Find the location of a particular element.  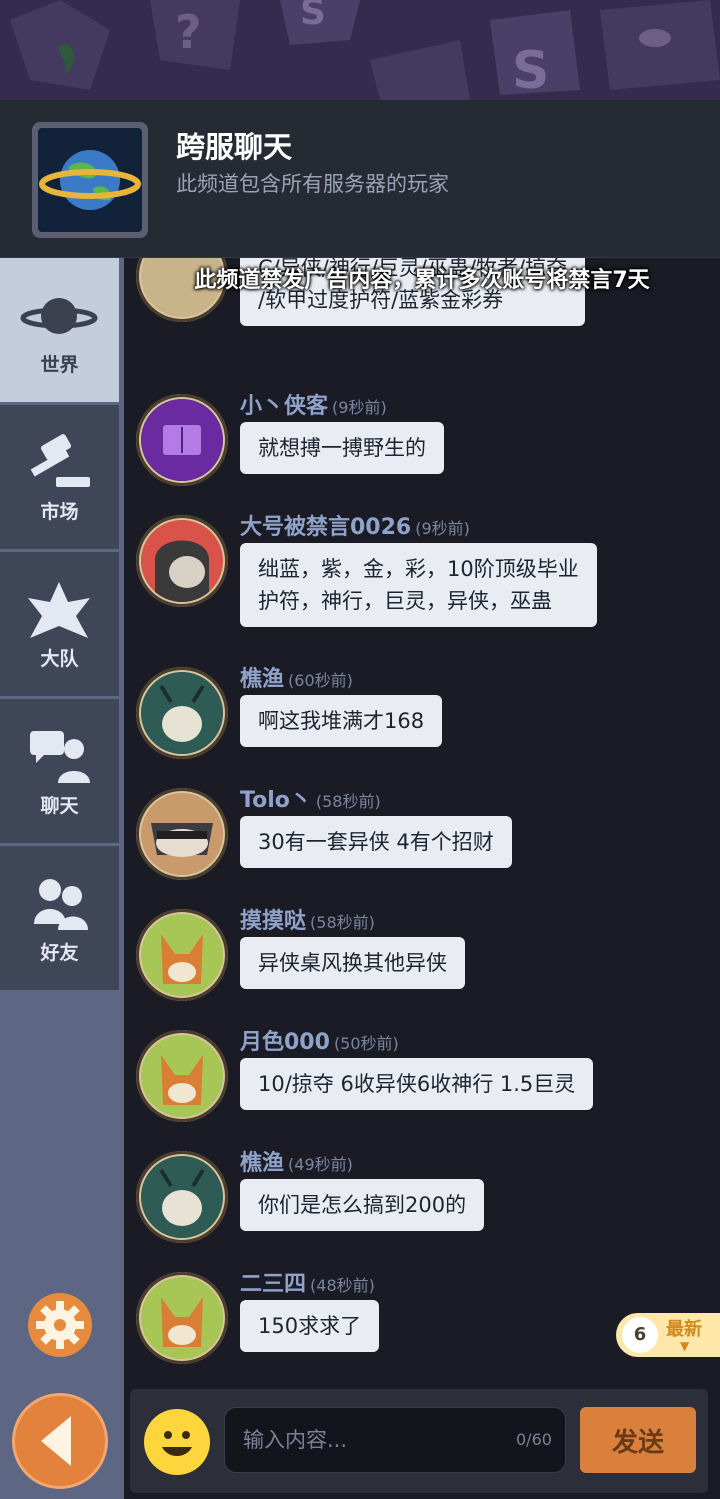

message-bubble: 就想搏一搏野生的 is located at coordinates (342, 448).